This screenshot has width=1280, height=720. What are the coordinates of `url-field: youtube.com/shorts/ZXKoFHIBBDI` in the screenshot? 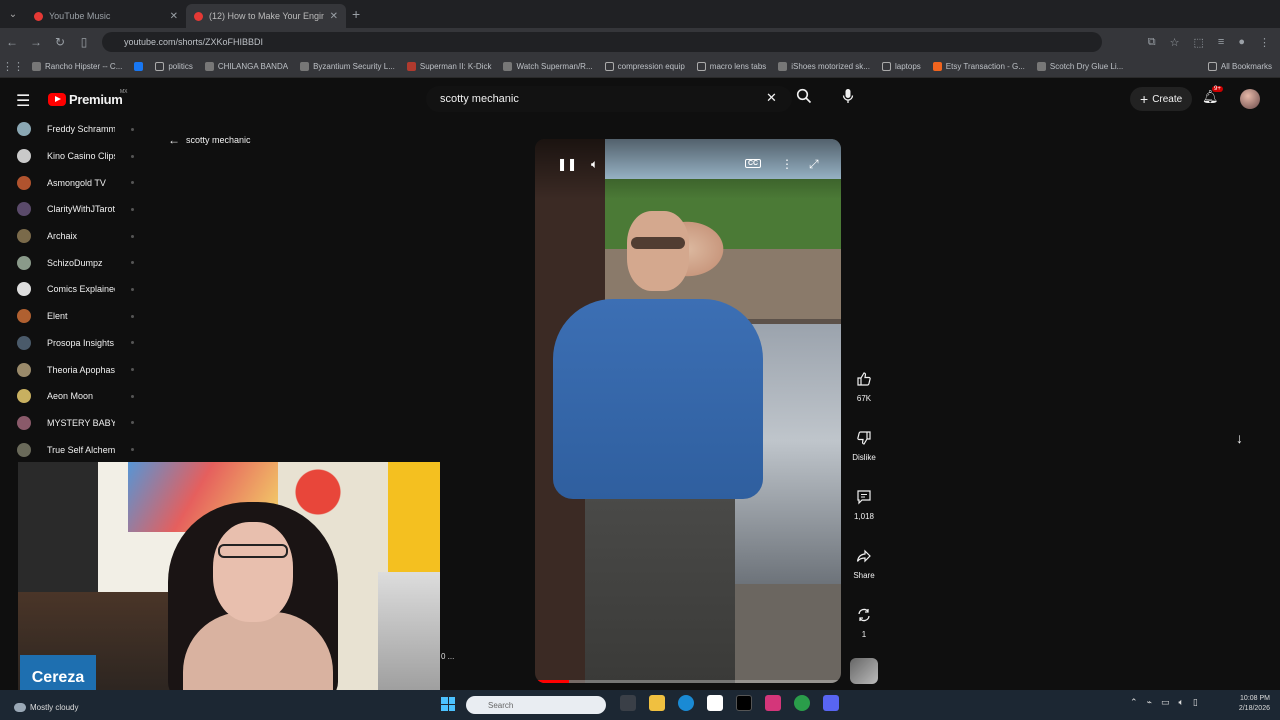 It's located at (602, 42).